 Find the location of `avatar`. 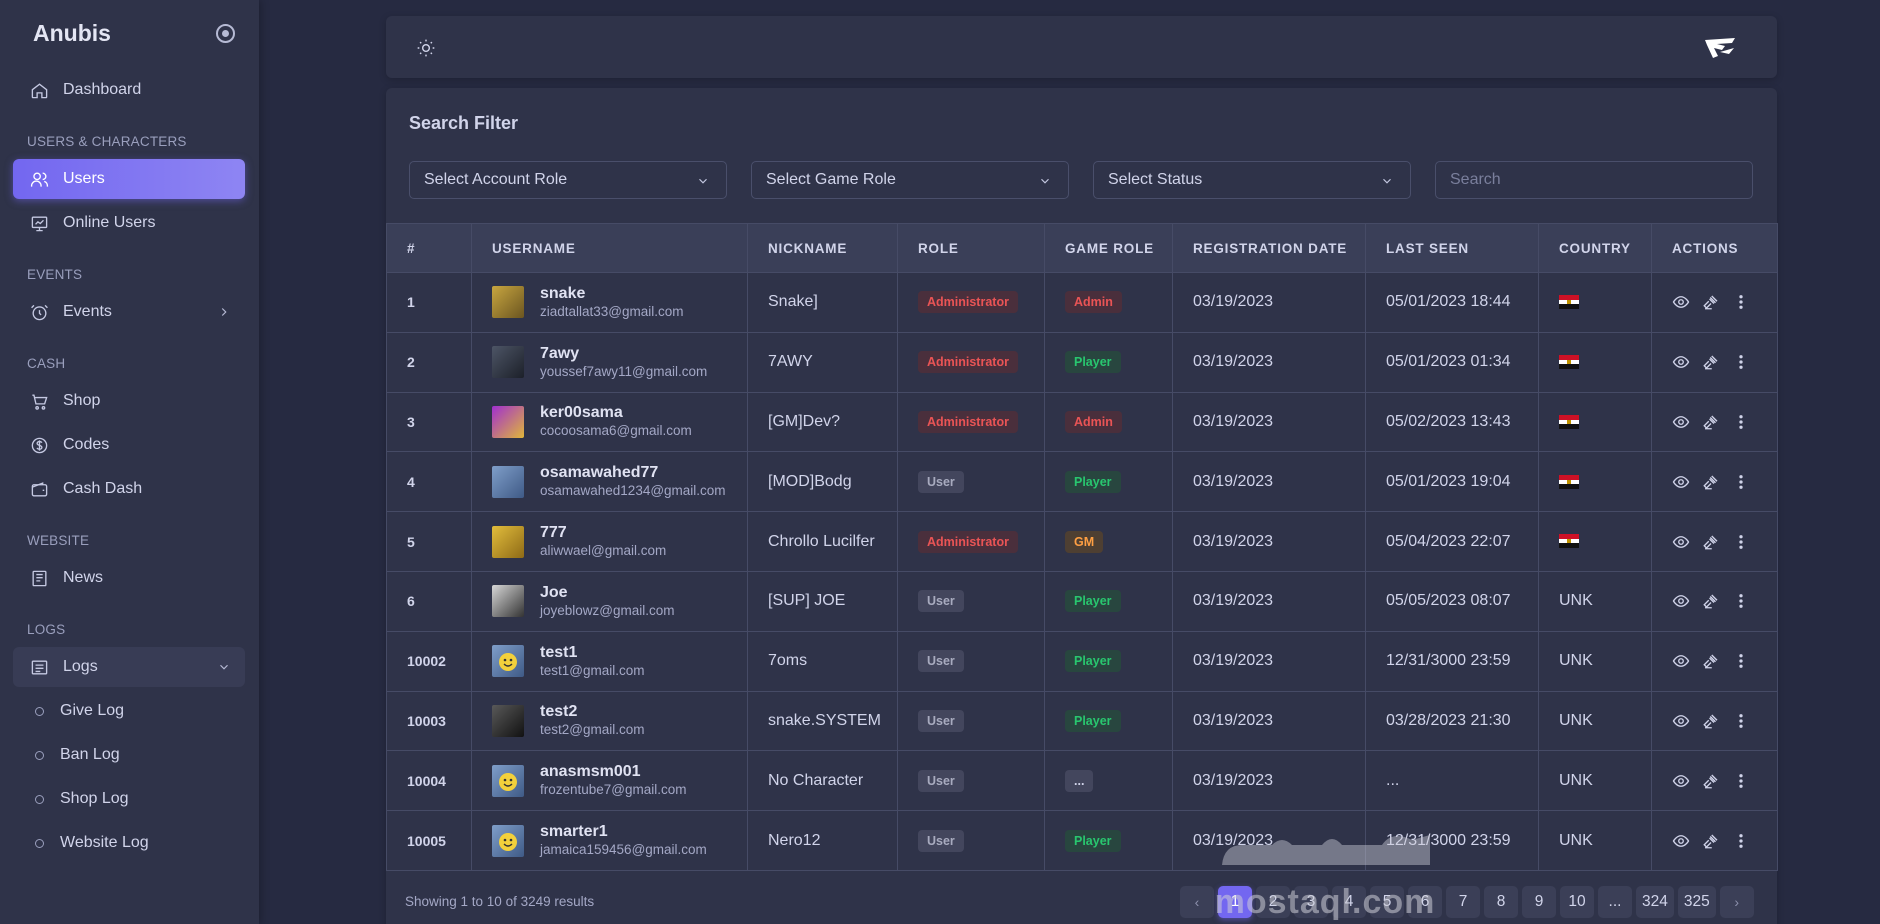

avatar is located at coordinates (508, 421).